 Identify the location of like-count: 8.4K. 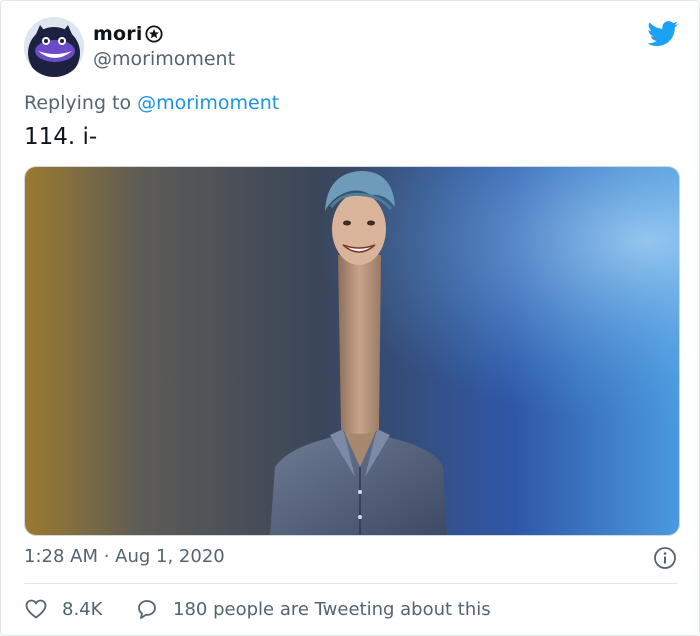
(82, 609).